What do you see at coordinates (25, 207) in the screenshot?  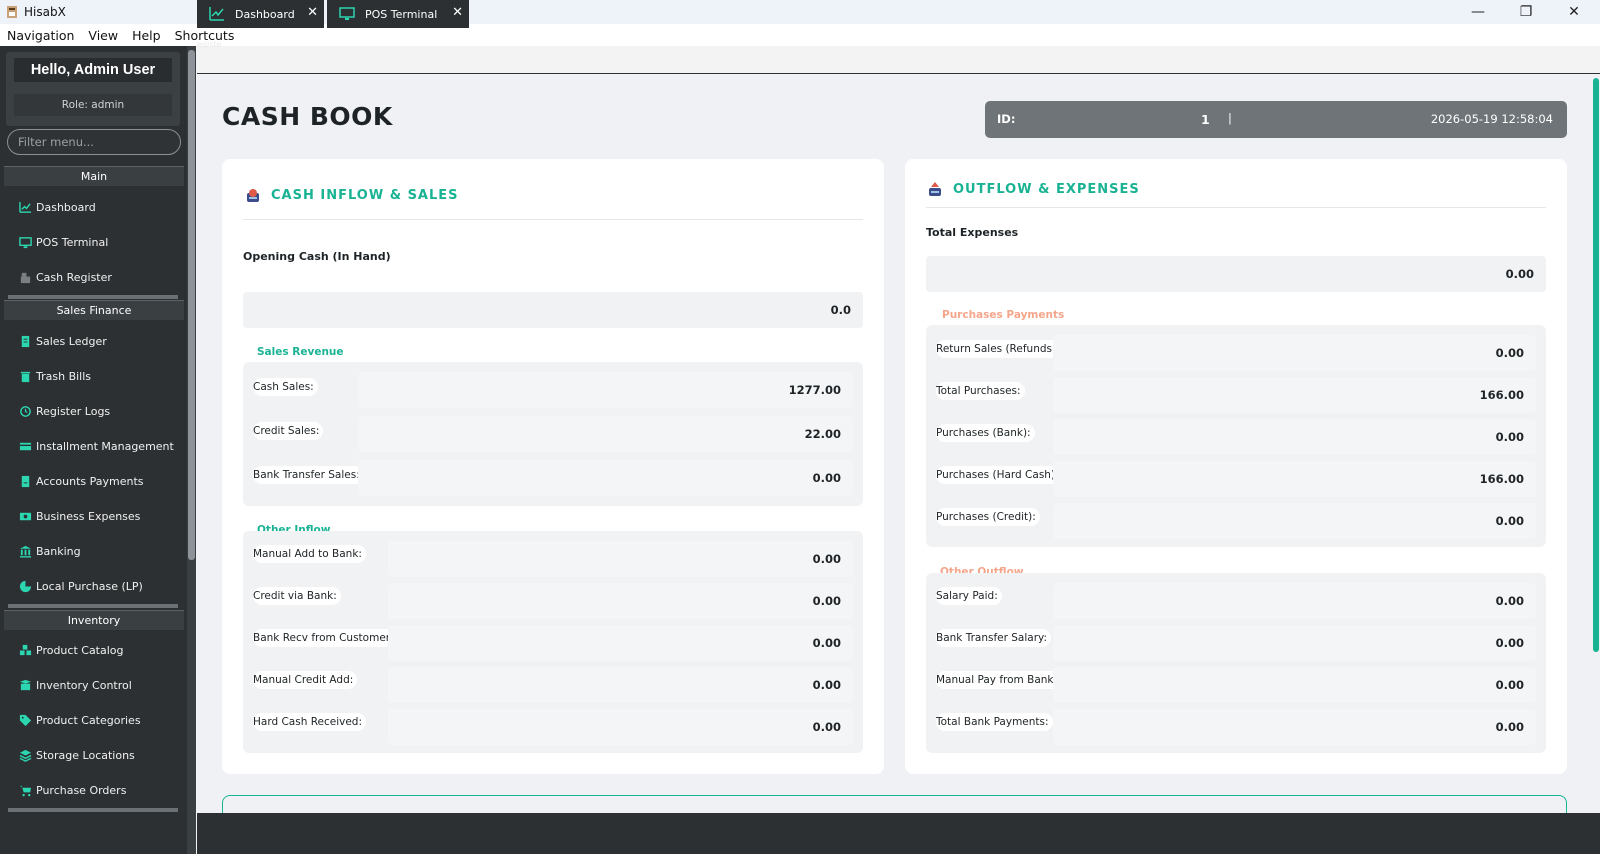 I see `chart-line-icon` at bounding box center [25, 207].